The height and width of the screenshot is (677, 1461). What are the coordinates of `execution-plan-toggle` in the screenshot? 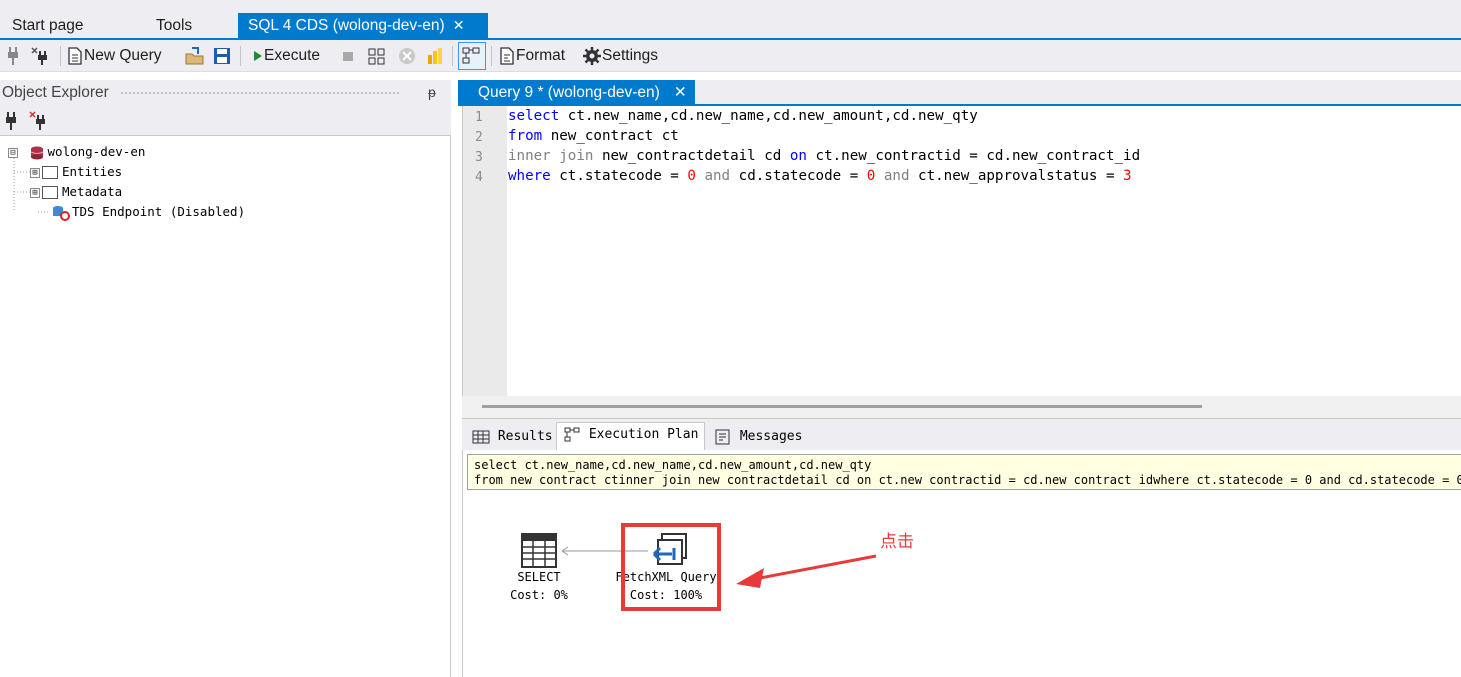 It's located at (472, 56).